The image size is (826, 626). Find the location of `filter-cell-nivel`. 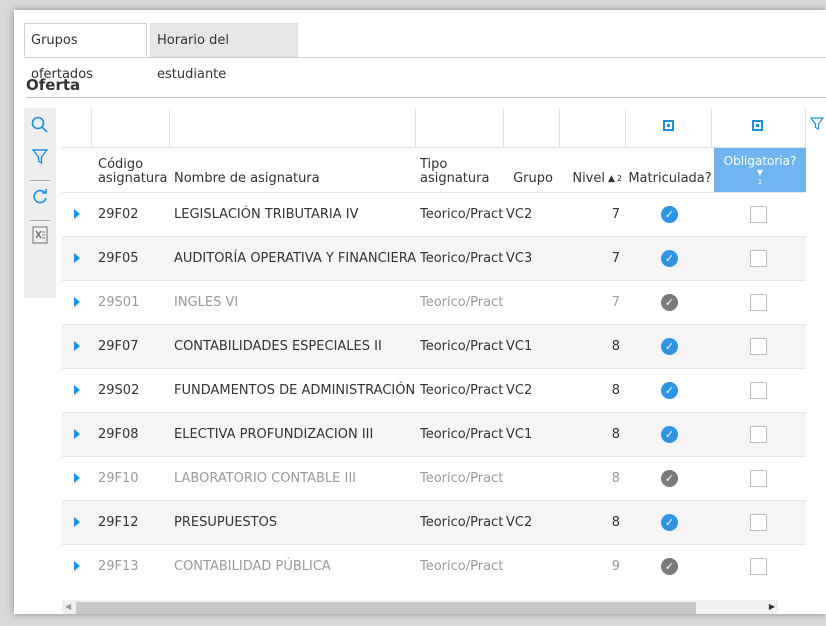

filter-cell-nivel is located at coordinates (593, 128).